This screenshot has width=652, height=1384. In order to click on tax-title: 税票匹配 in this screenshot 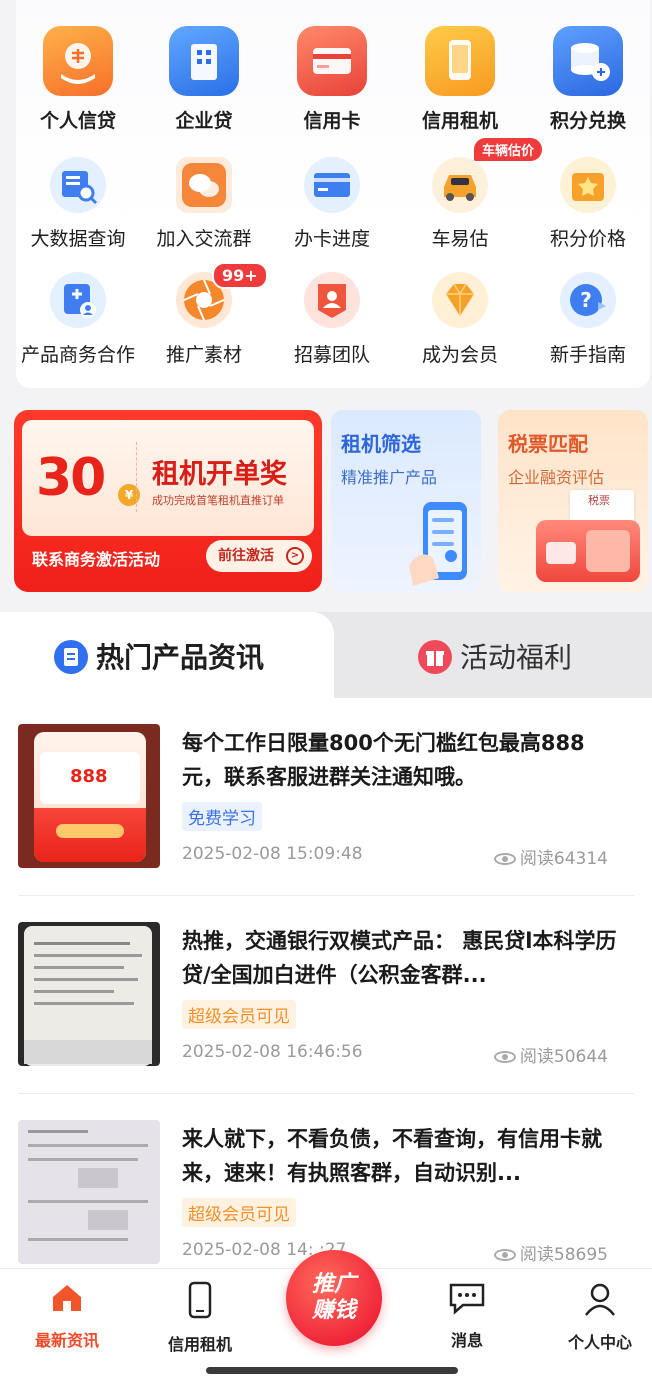, I will do `click(548, 444)`.